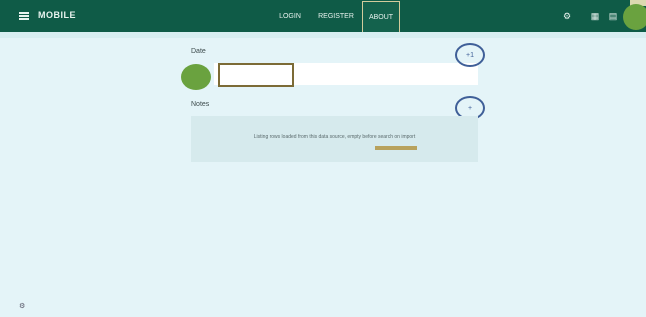 This screenshot has width=646, height=317. Describe the element at coordinates (256, 75) in the screenshot. I see `date-input` at that location.